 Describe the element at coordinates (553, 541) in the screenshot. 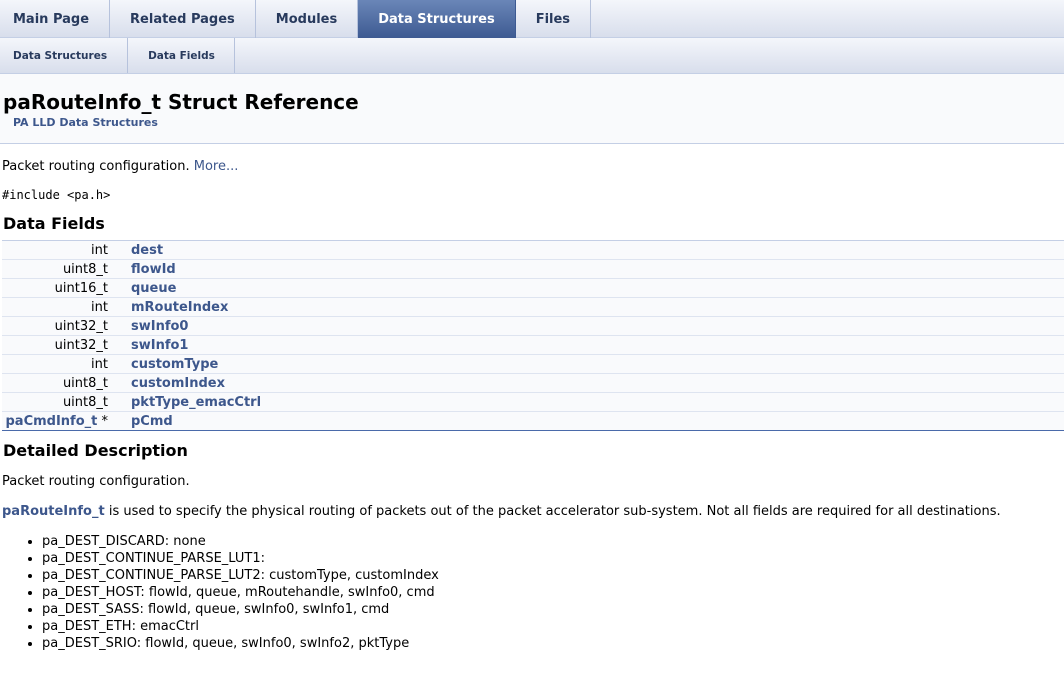

I see `list-item: pa_DEST_DISCARD: none` at that location.